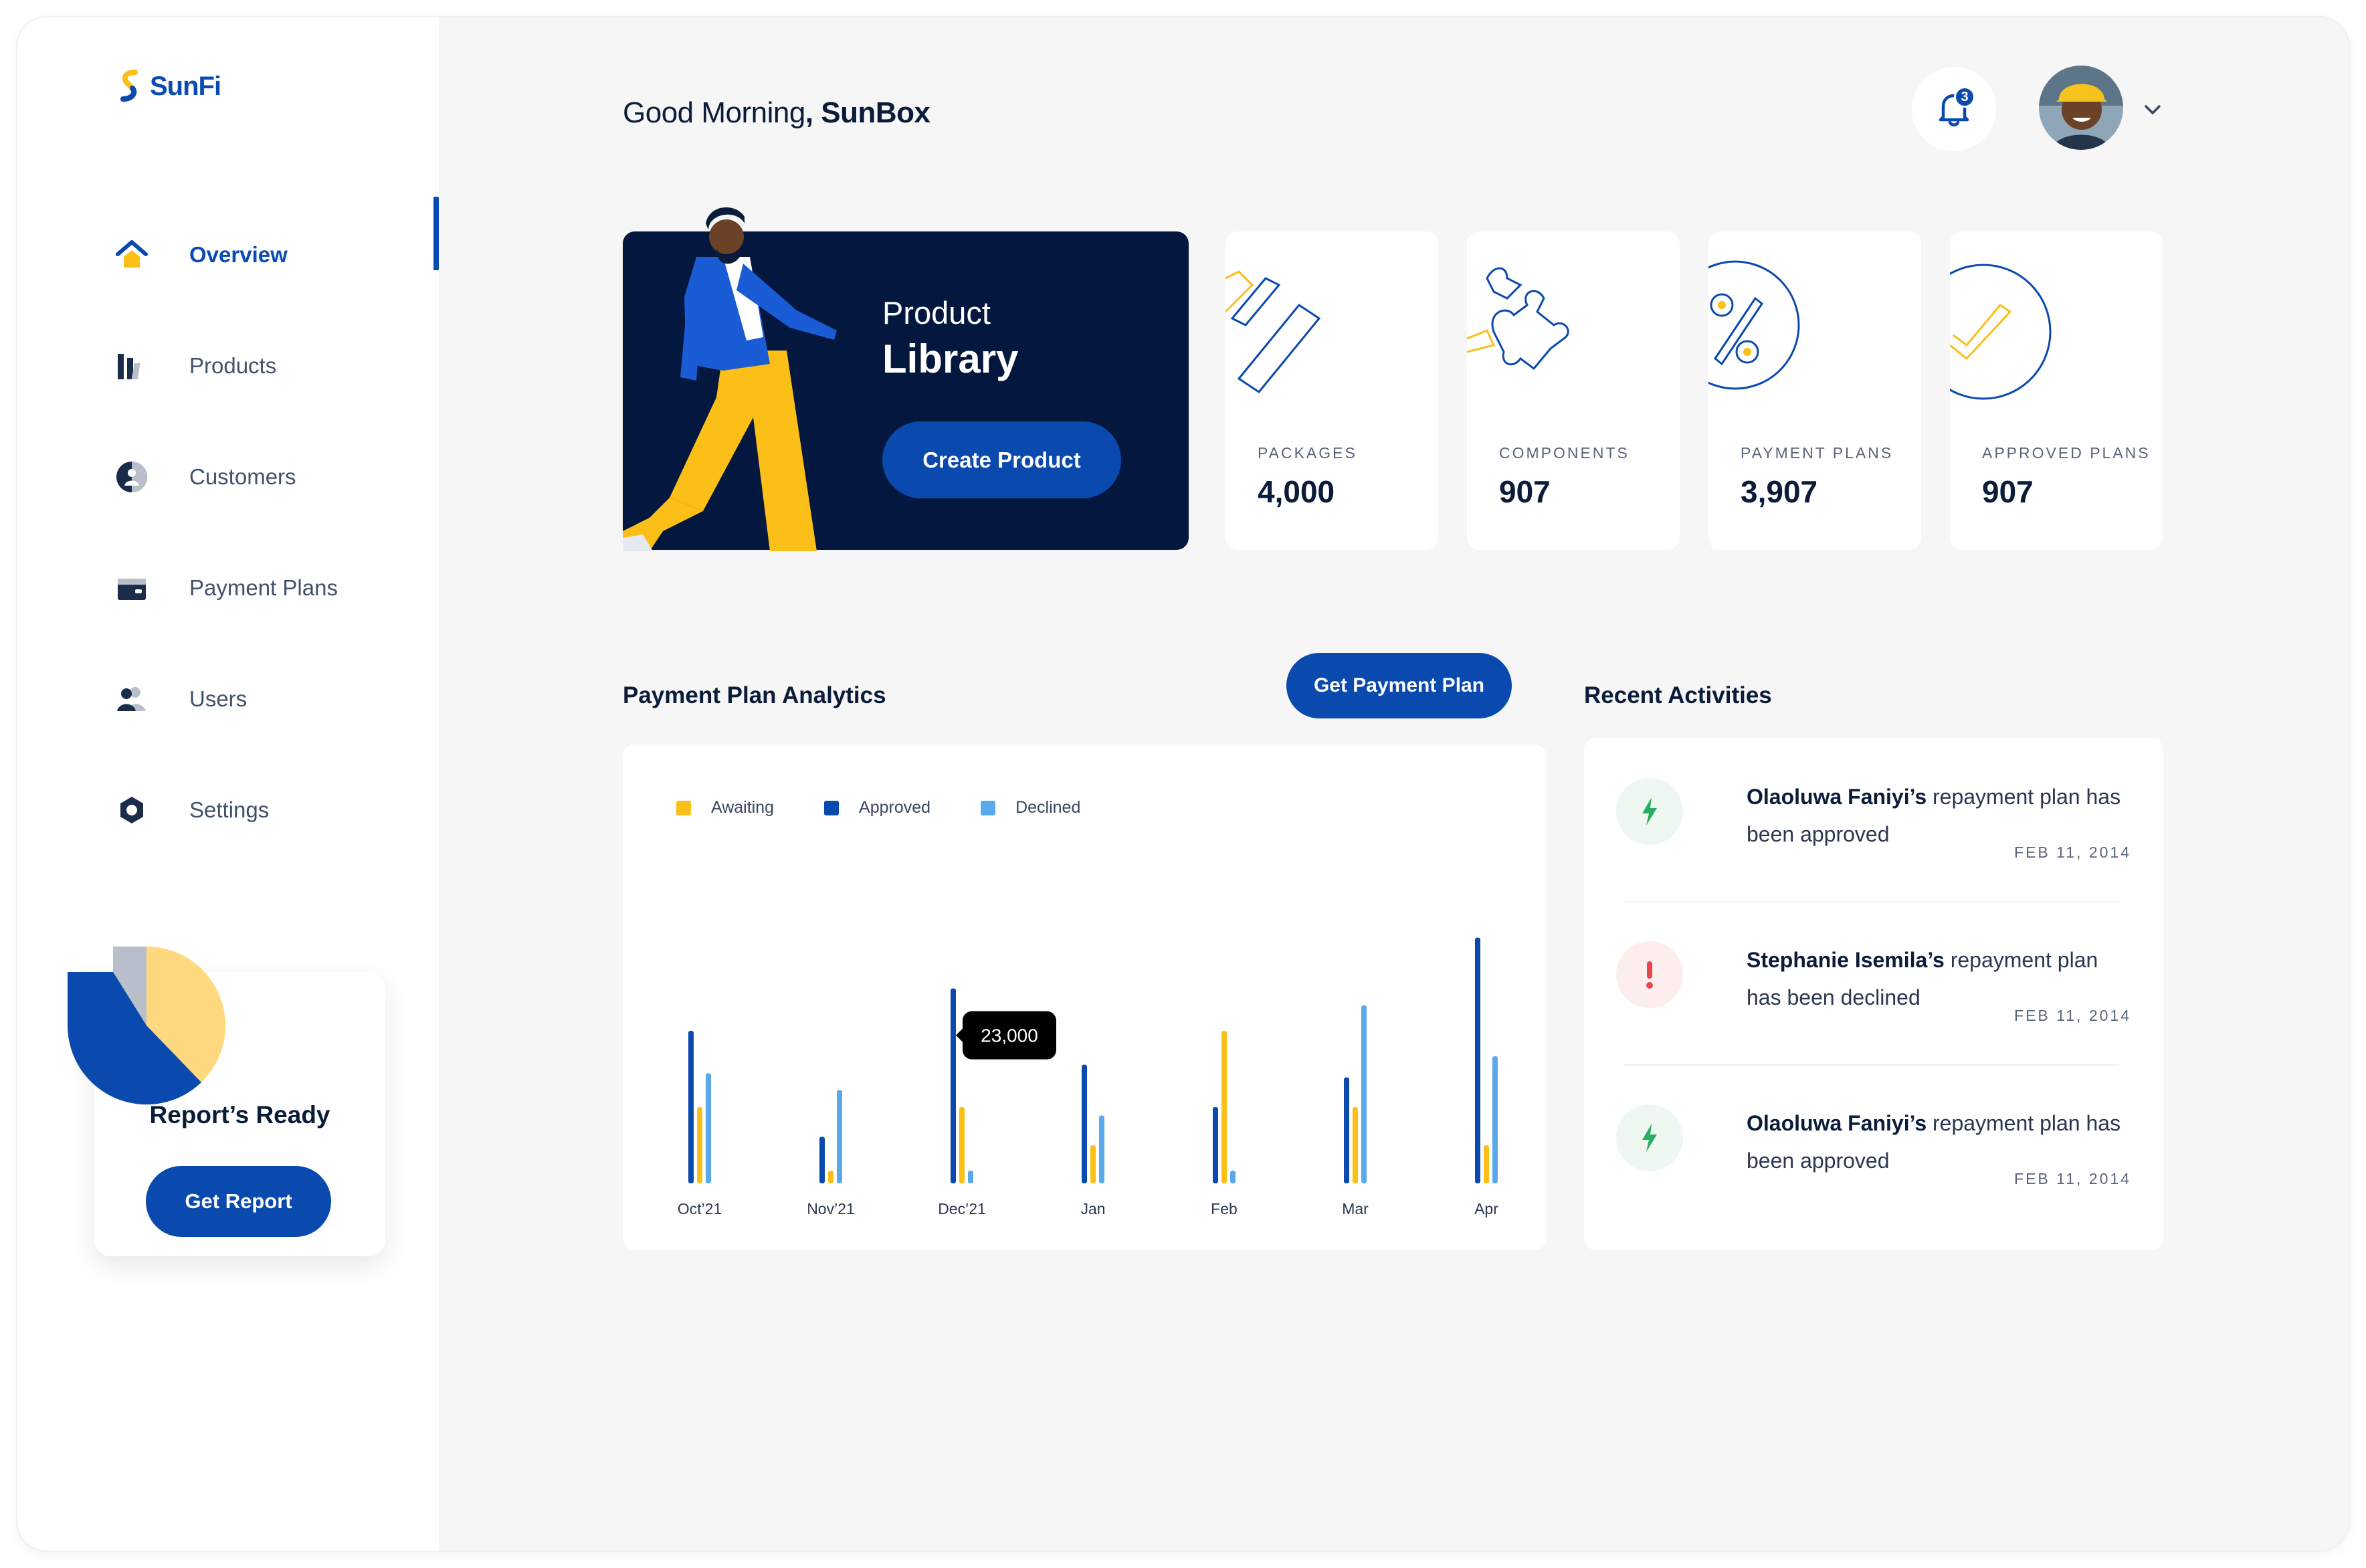  What do you see at coordinates (1486, 1208) in the screenshot?
I see `x-tick-label: Apr` at bounding box center [1486, 1208].